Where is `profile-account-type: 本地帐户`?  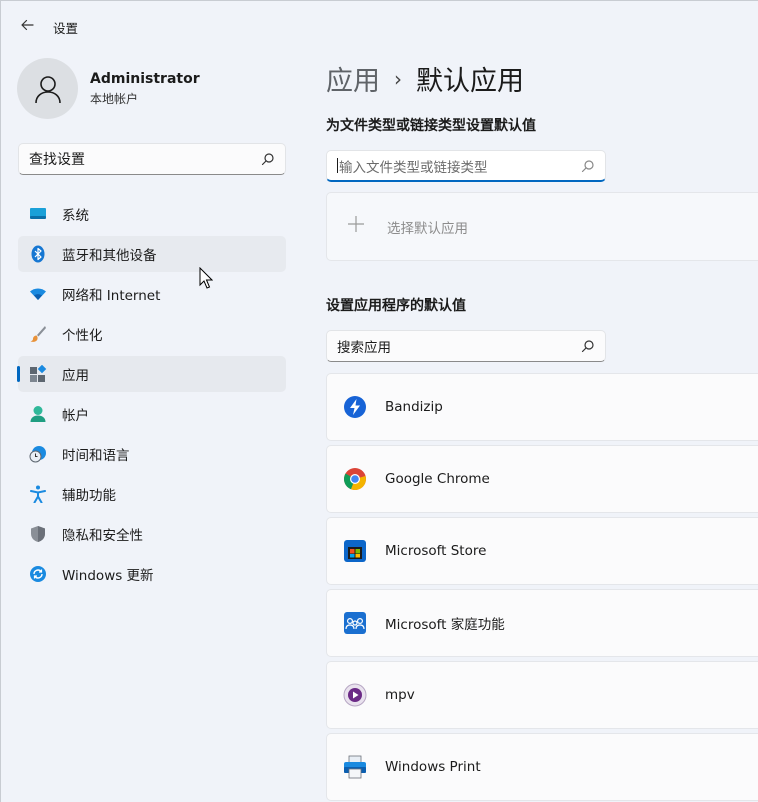
profile-account-type: 本地帐户 is located at coordinates (114, 98).